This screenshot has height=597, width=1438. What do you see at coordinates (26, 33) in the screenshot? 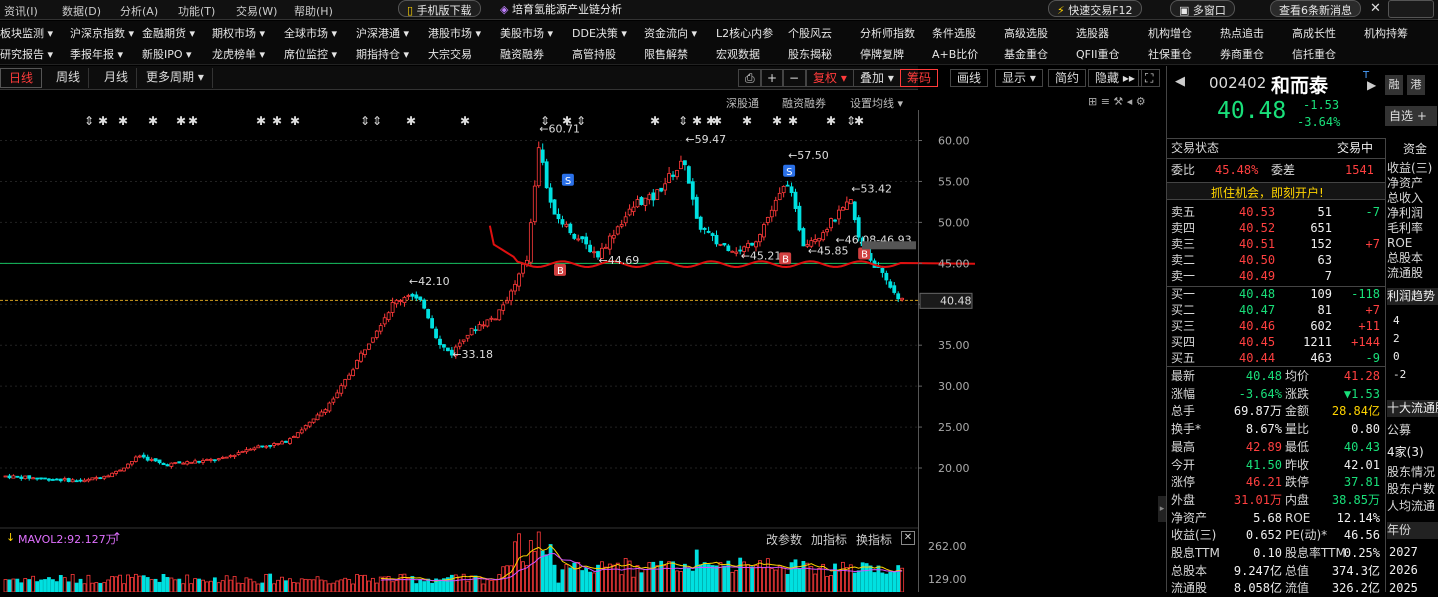
I see `nav-item-0: 板块监测 ▾` at bounding box center [26, 33].